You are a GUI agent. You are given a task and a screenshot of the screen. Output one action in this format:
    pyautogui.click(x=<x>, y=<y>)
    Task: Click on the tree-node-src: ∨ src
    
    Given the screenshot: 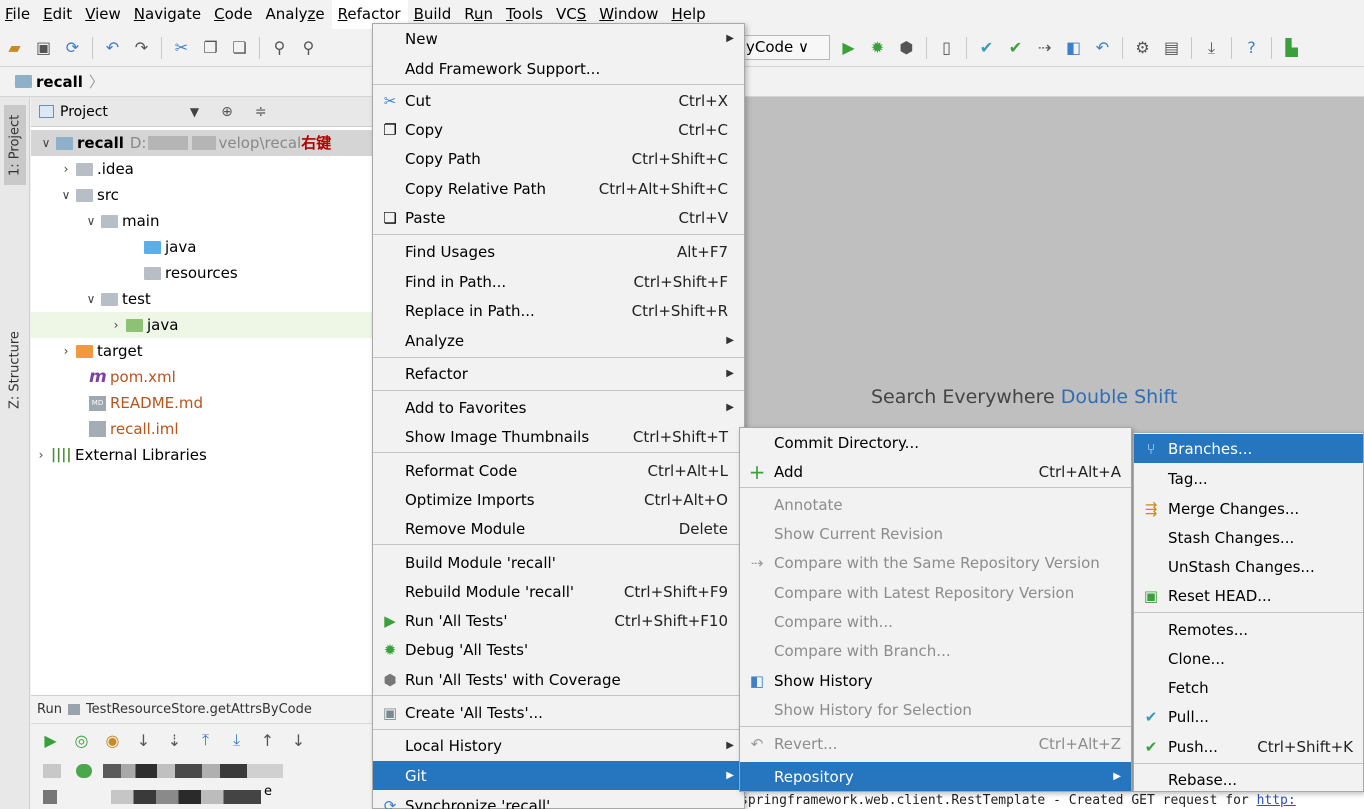 What is the action you would take?
    pyautogui.click(x=87, y=195)
    